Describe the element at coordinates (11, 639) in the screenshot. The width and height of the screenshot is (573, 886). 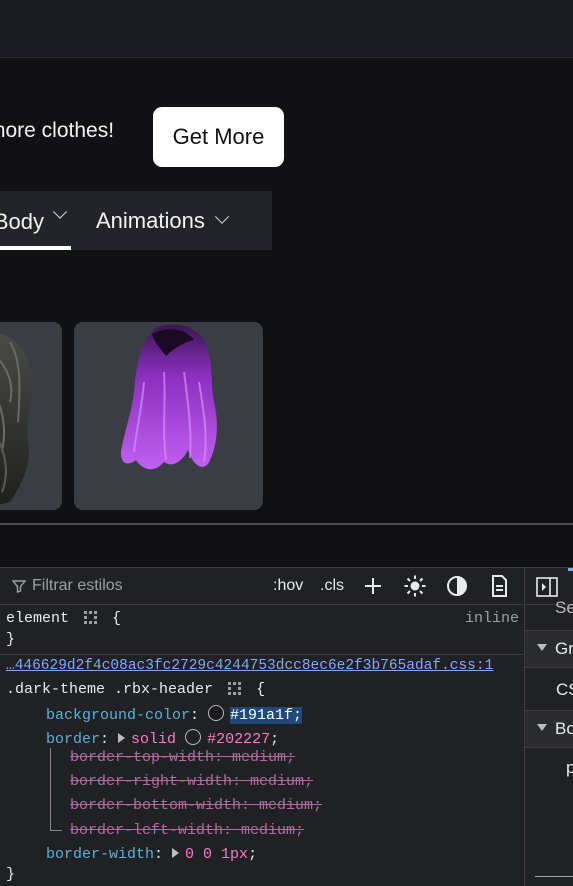
I see `element-close-brace: }` at that location.